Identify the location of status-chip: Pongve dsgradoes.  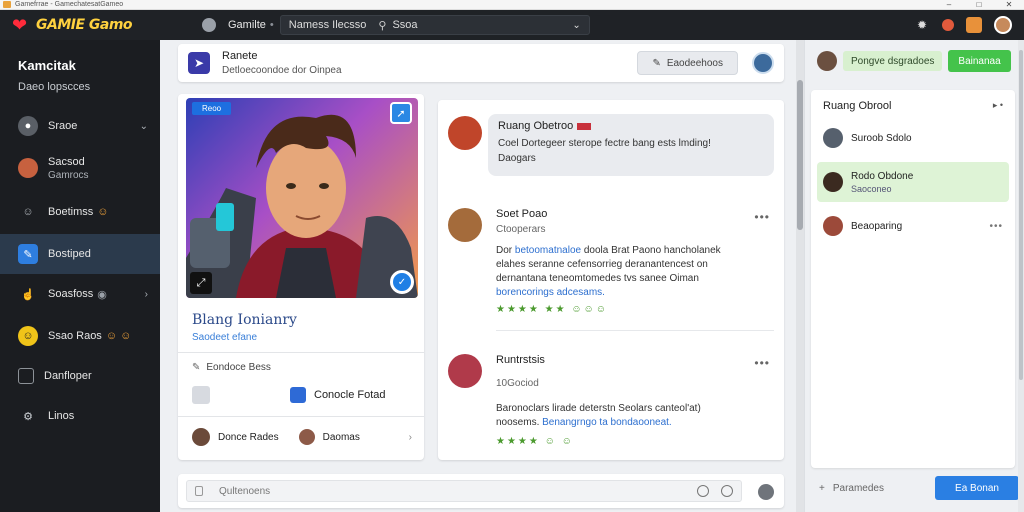
(893, 61).